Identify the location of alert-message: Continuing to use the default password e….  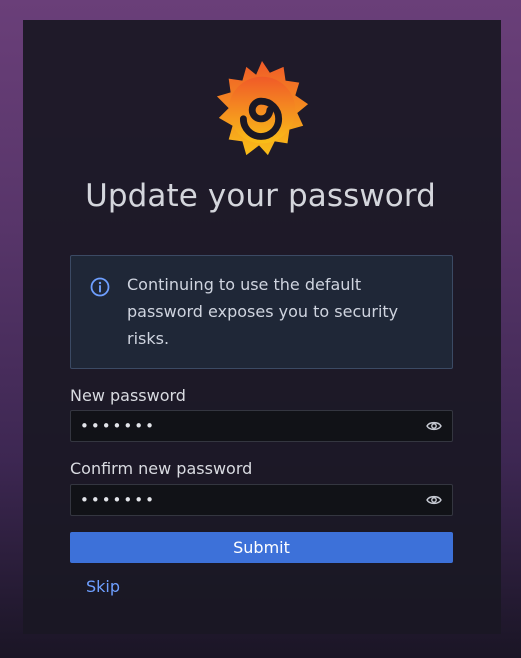
(263, 311).